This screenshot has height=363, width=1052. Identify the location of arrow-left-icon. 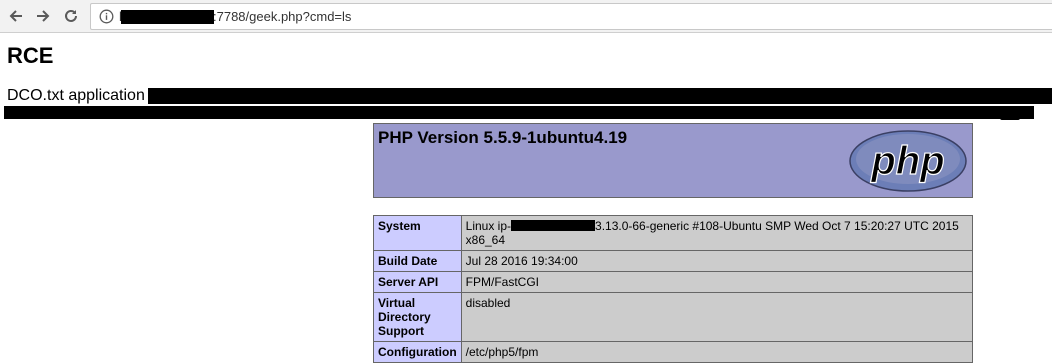
(15, 16).